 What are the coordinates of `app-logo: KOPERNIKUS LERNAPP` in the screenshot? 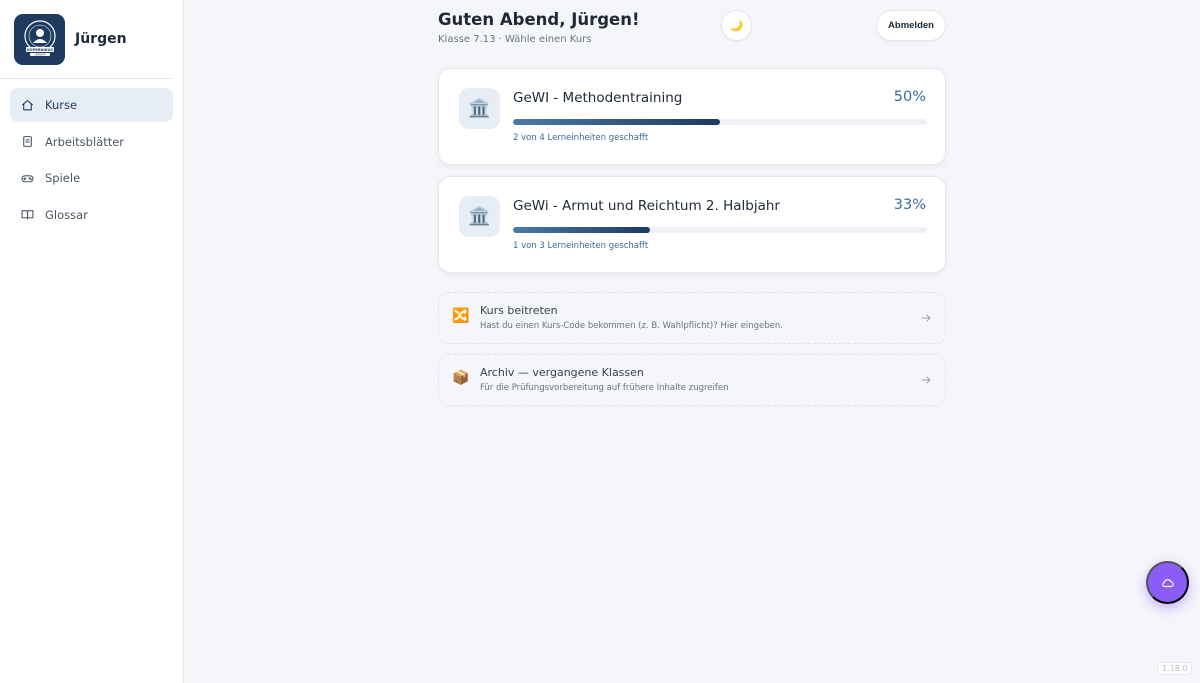 It's located at (39, 39).